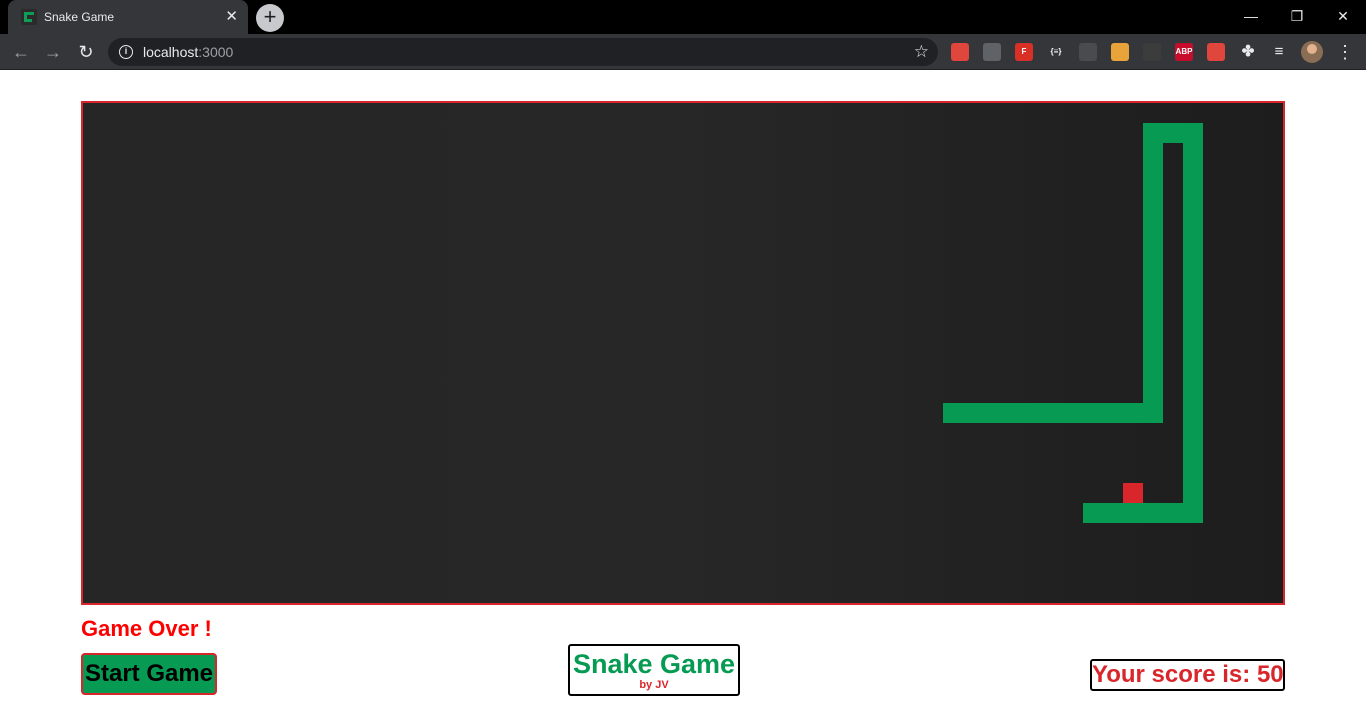  Describe the element at coordinates (79, 17) in the screenshot. I see `tab-title: Snake Game` at that location.